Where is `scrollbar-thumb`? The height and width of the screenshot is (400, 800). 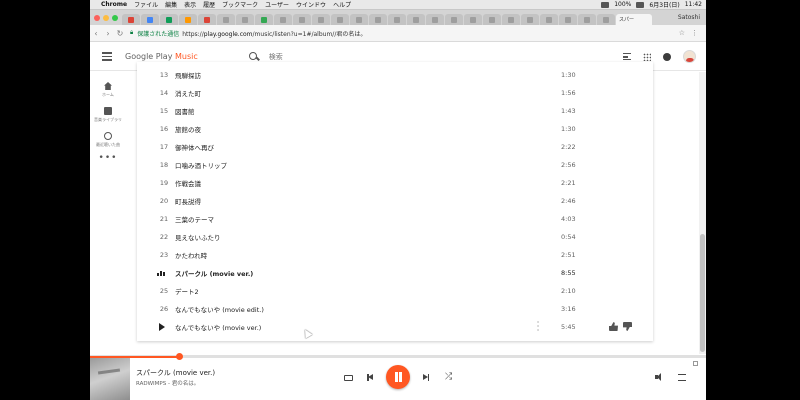
scrollbar-thumb is located at coordinates (702, 293).